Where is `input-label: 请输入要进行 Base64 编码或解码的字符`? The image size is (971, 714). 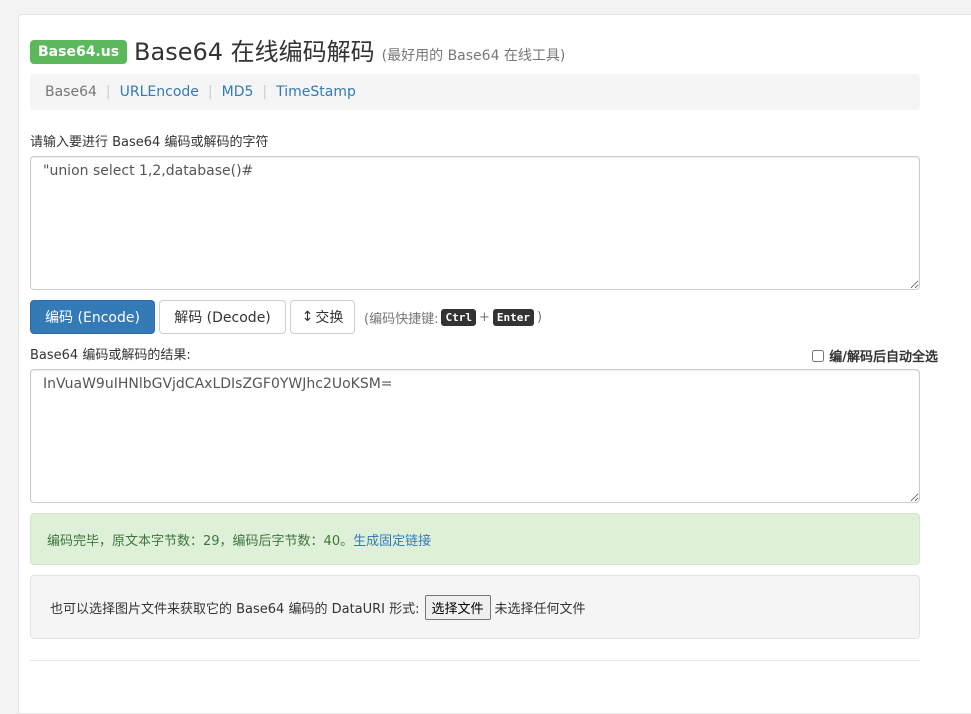
input-label: 请输入要进行 Base64 编码或解码的字符 is located at coordinates (149, 142).